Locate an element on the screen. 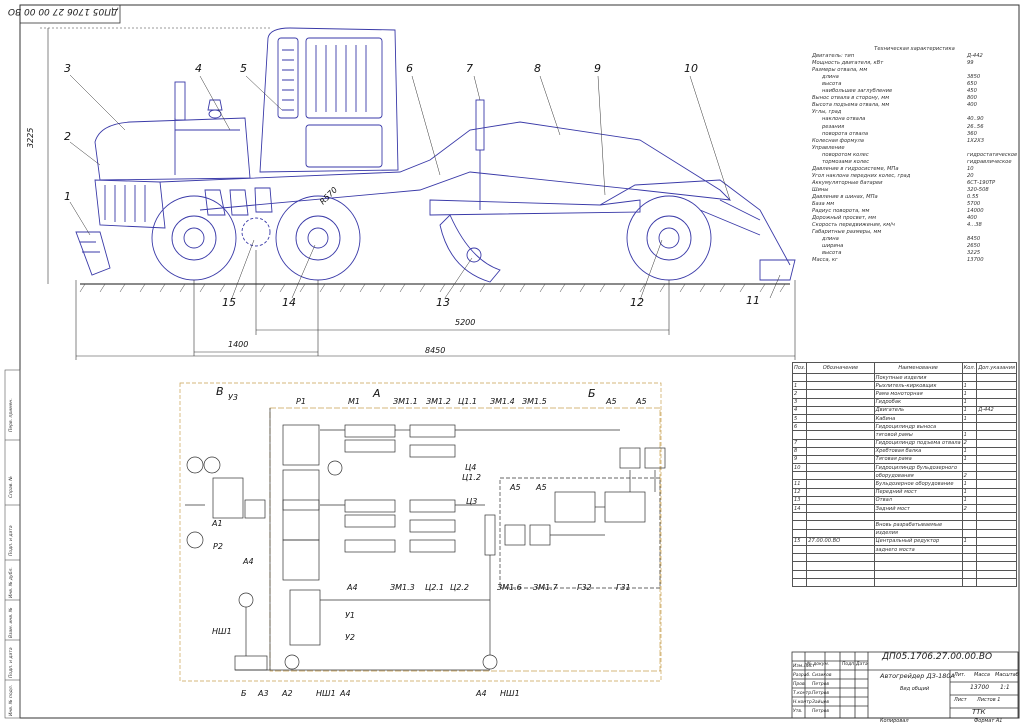 Image resolution: width=1024 pixels, height=724 pixels. bom-header: Обозначение is located at coordinates (840, 368).